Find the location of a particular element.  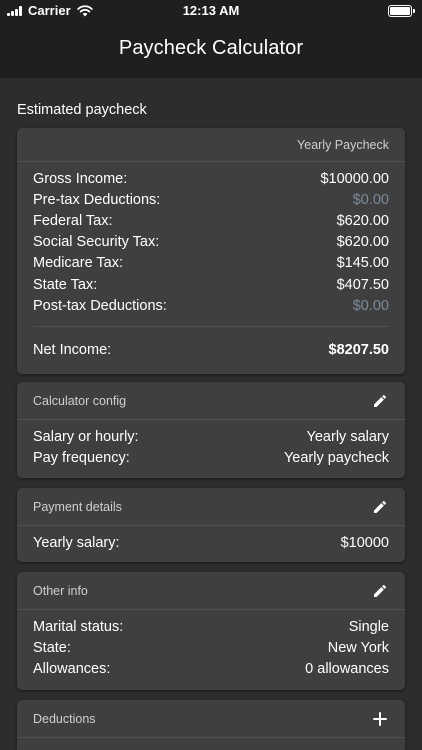

other-info-header: Other info is located at coordinates (211, 591).